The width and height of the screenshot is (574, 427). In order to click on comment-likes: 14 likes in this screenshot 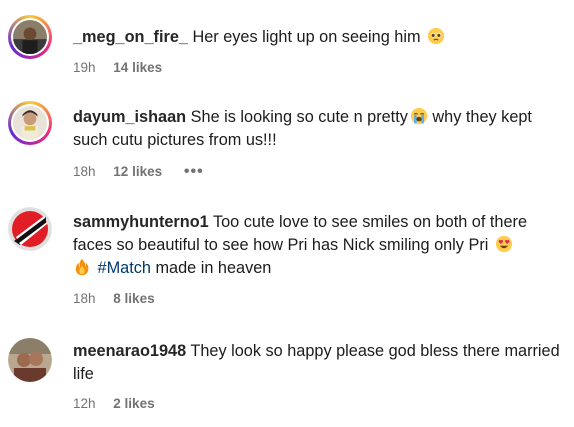, I will do `click(137, 67)`.